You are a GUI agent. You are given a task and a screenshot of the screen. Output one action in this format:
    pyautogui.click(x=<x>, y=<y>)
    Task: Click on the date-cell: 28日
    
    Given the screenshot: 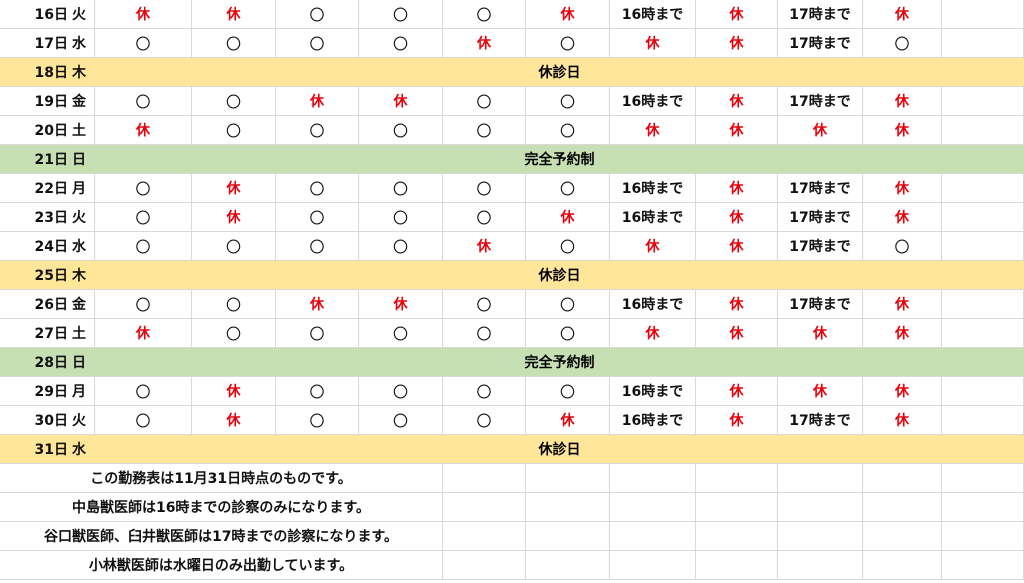 What is the action you would take?
    pyautogui.click(x=35, y=362)
    